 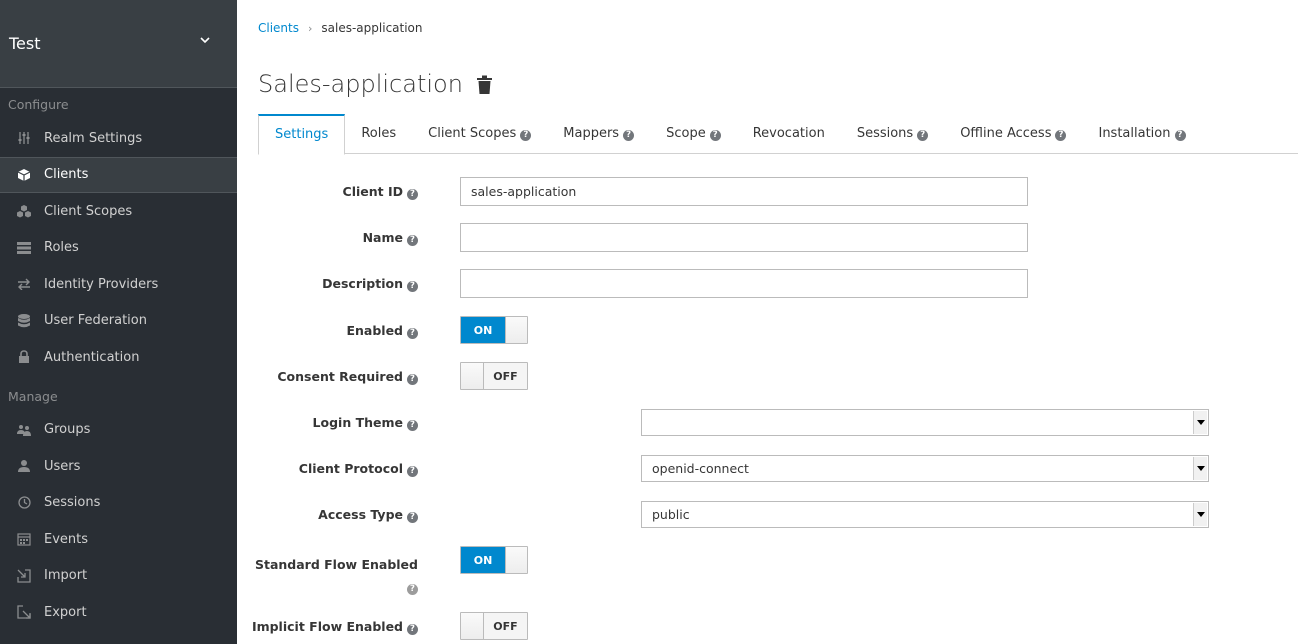 I want to click on tab-mappers: Mappers?, so click(x=598, y=134).